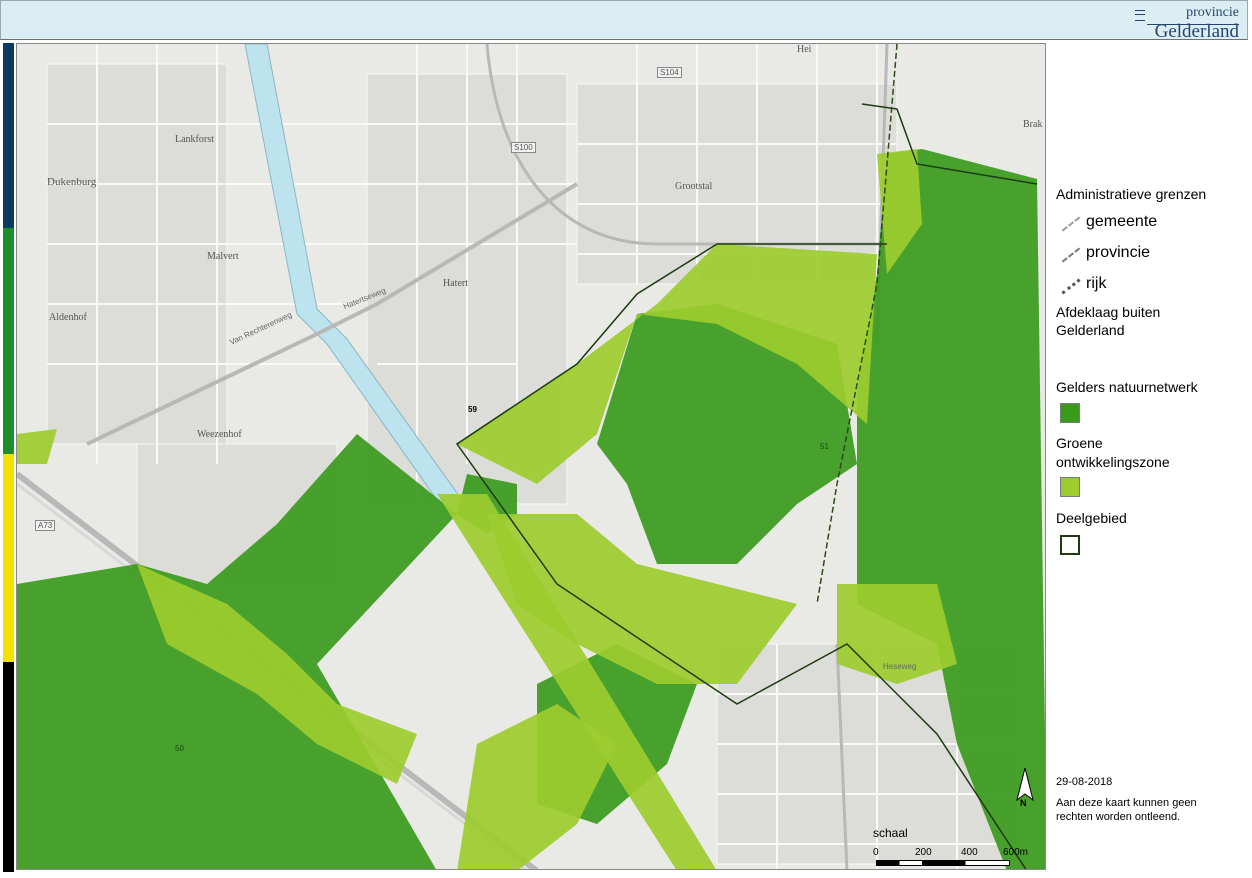 Image resolution: width=1252 pixels, height=878 pixels. I want to click on provincie-line-icon, so click(1071, 255).